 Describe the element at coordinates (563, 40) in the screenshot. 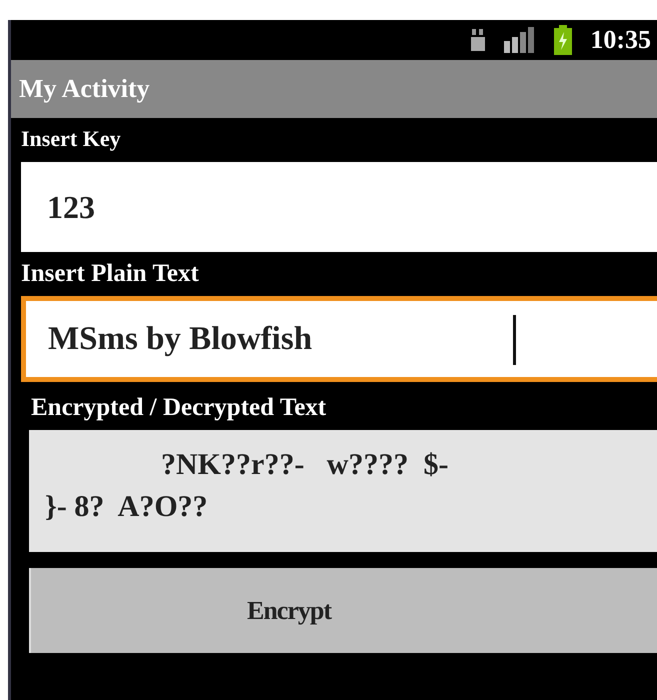

I see `battery-icon` at that location.